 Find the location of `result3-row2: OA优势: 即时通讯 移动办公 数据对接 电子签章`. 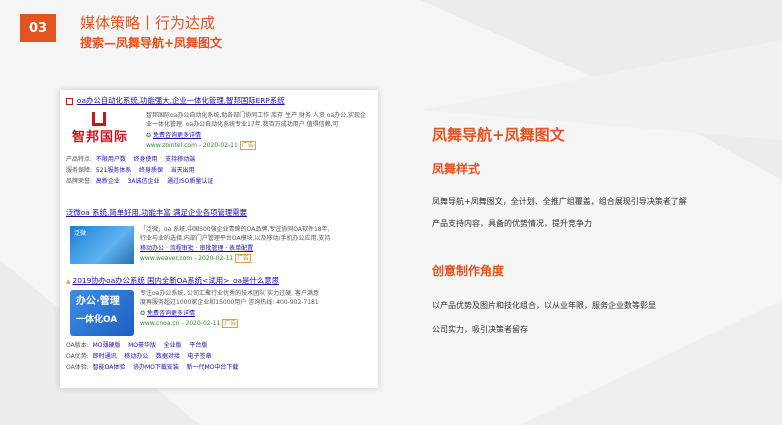

result3-row2: OA优势: 即时通讯 移动办公 数据对接 电子签章 is located at coordinates (139, 356).